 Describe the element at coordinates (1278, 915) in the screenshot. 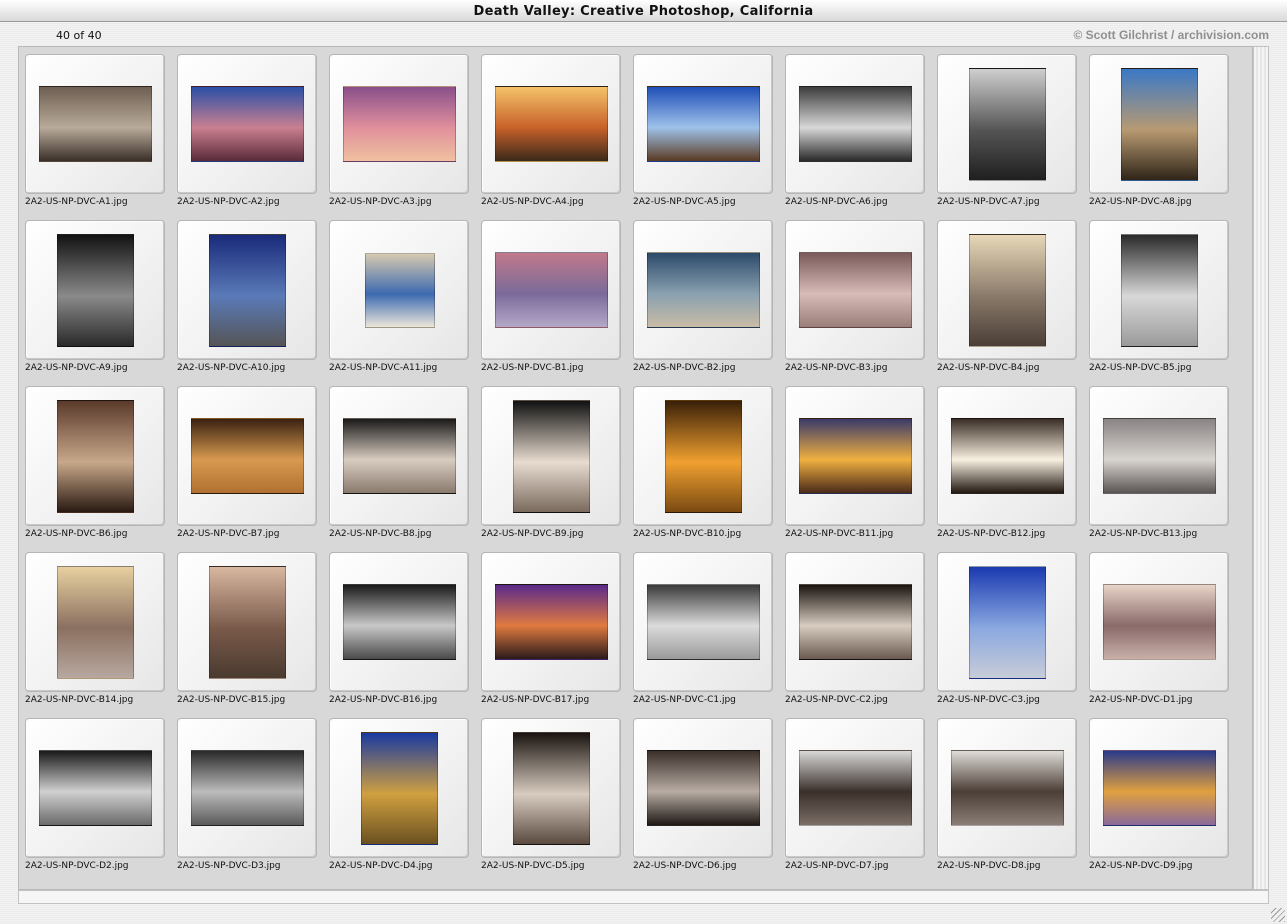

I see `resize-grip-icon` at that location.